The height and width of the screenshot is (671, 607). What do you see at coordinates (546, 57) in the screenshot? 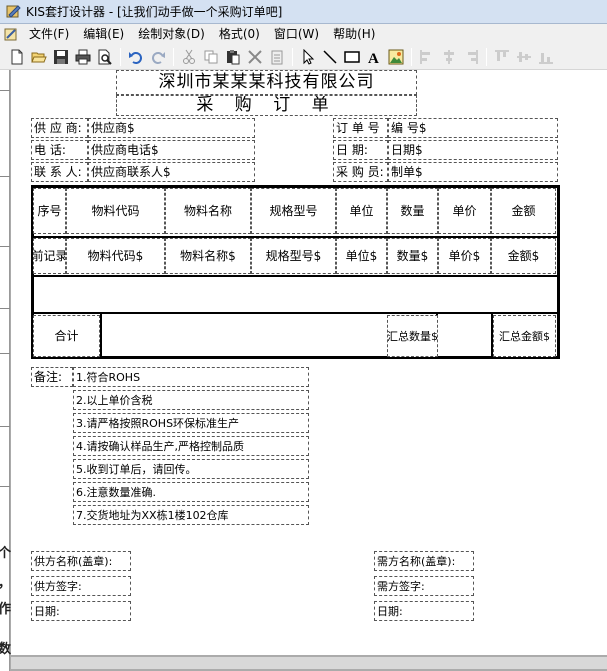
I see `align-bottom-icon` at bounding box center [546, 57].